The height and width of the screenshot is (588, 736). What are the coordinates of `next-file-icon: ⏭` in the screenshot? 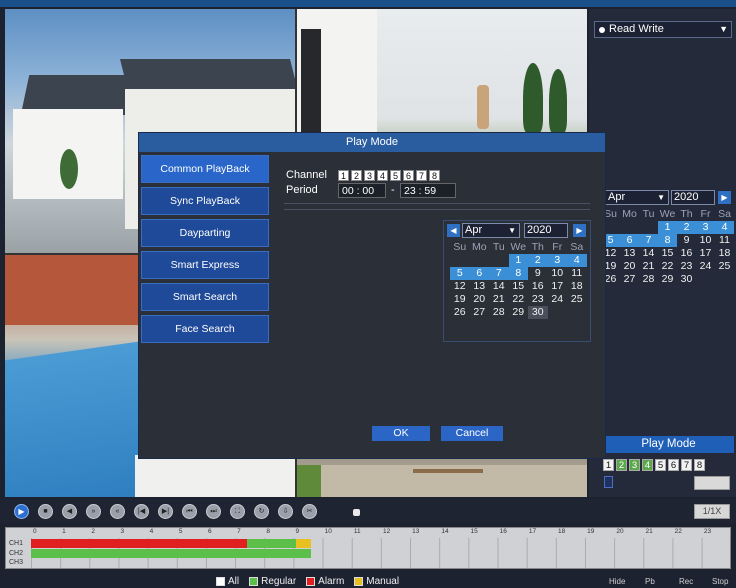 It's located at (213, 511).